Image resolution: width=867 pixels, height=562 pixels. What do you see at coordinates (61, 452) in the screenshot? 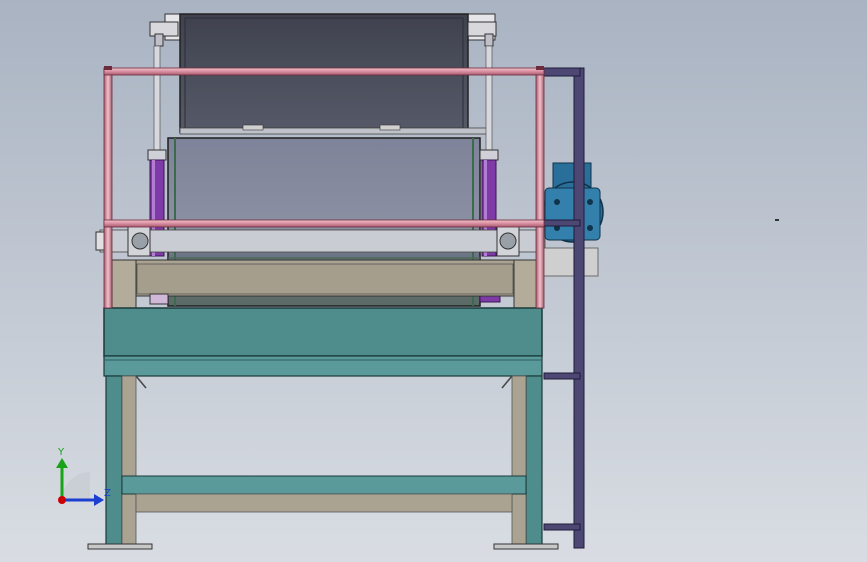
I see `y-axis-label: Y` at bounding box center [61, 452].